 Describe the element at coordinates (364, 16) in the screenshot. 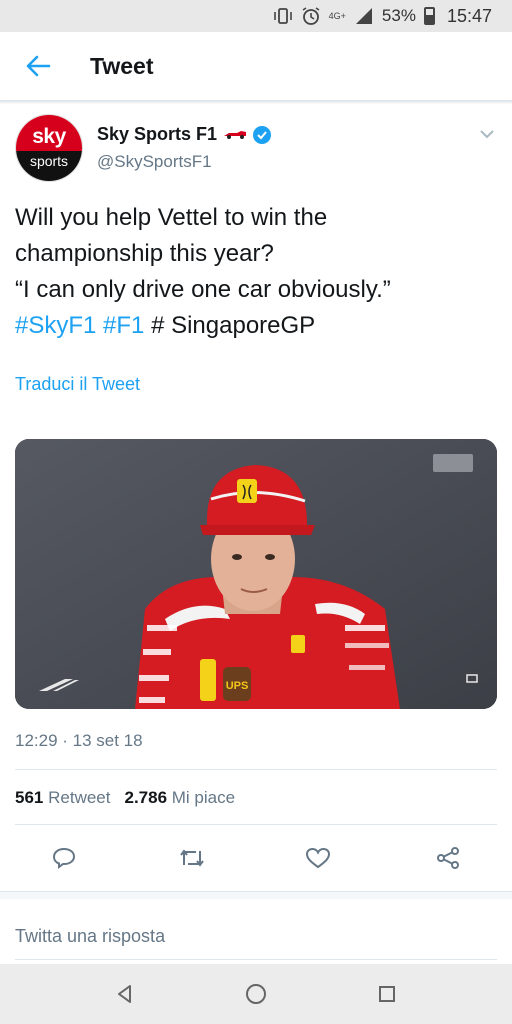

I see `signal-icon` at that location.